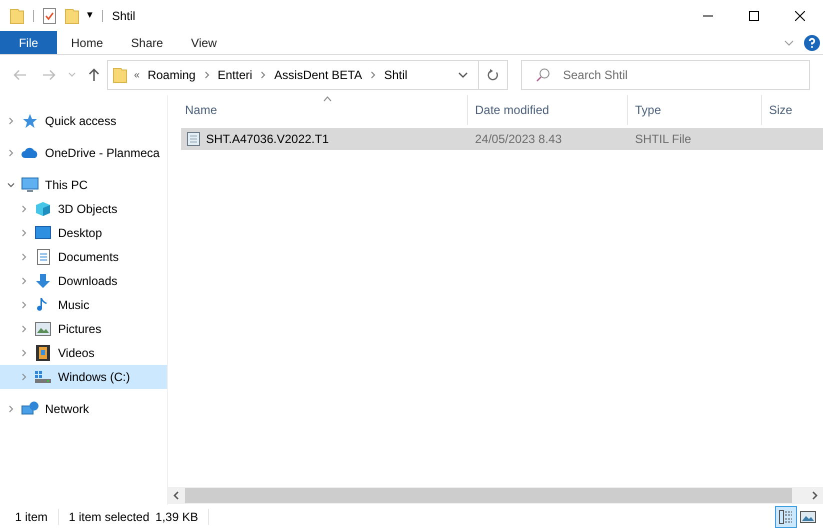 The image size is (823, 529). I want to click on down-arrow-icon, so click(43, 281).